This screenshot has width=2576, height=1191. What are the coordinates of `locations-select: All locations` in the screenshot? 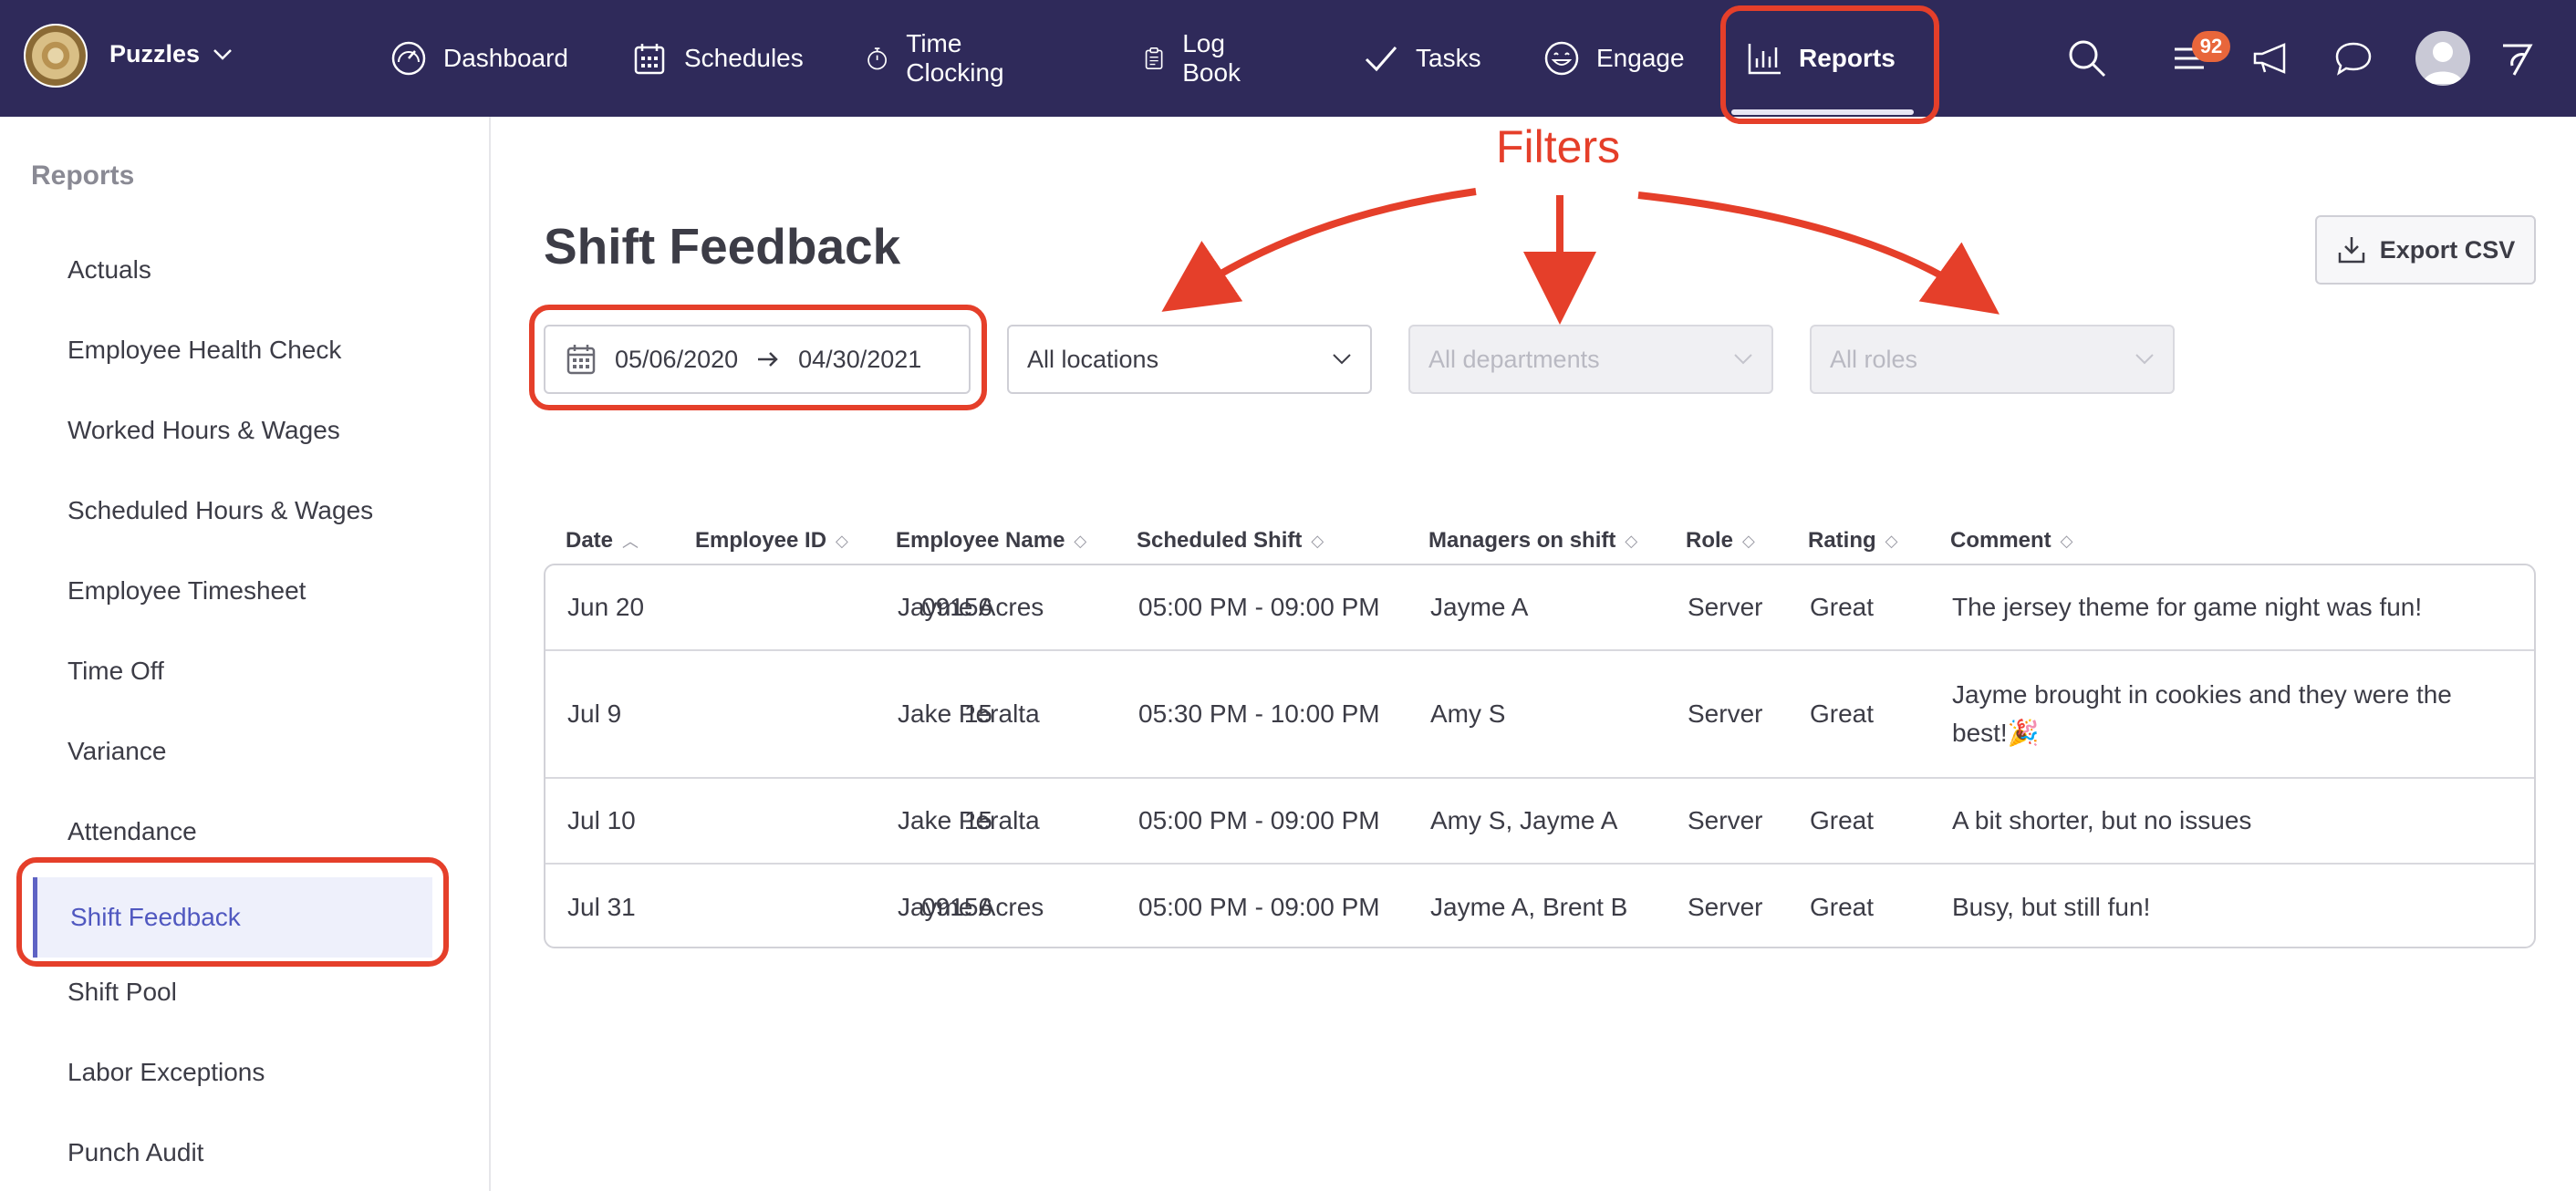 It's located at (1189, 359).